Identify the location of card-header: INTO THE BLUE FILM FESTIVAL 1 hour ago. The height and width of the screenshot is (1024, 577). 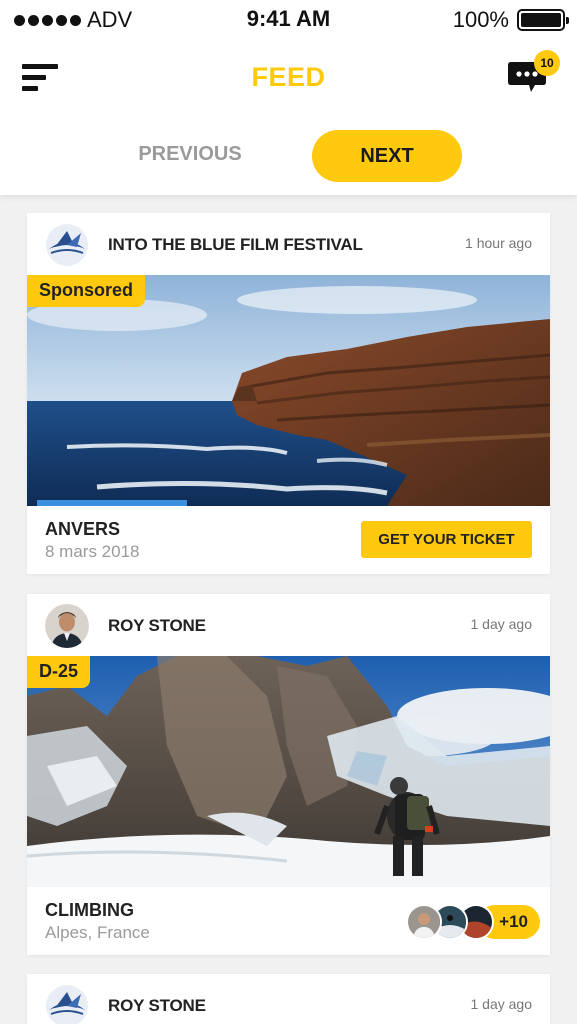
(288, 244).